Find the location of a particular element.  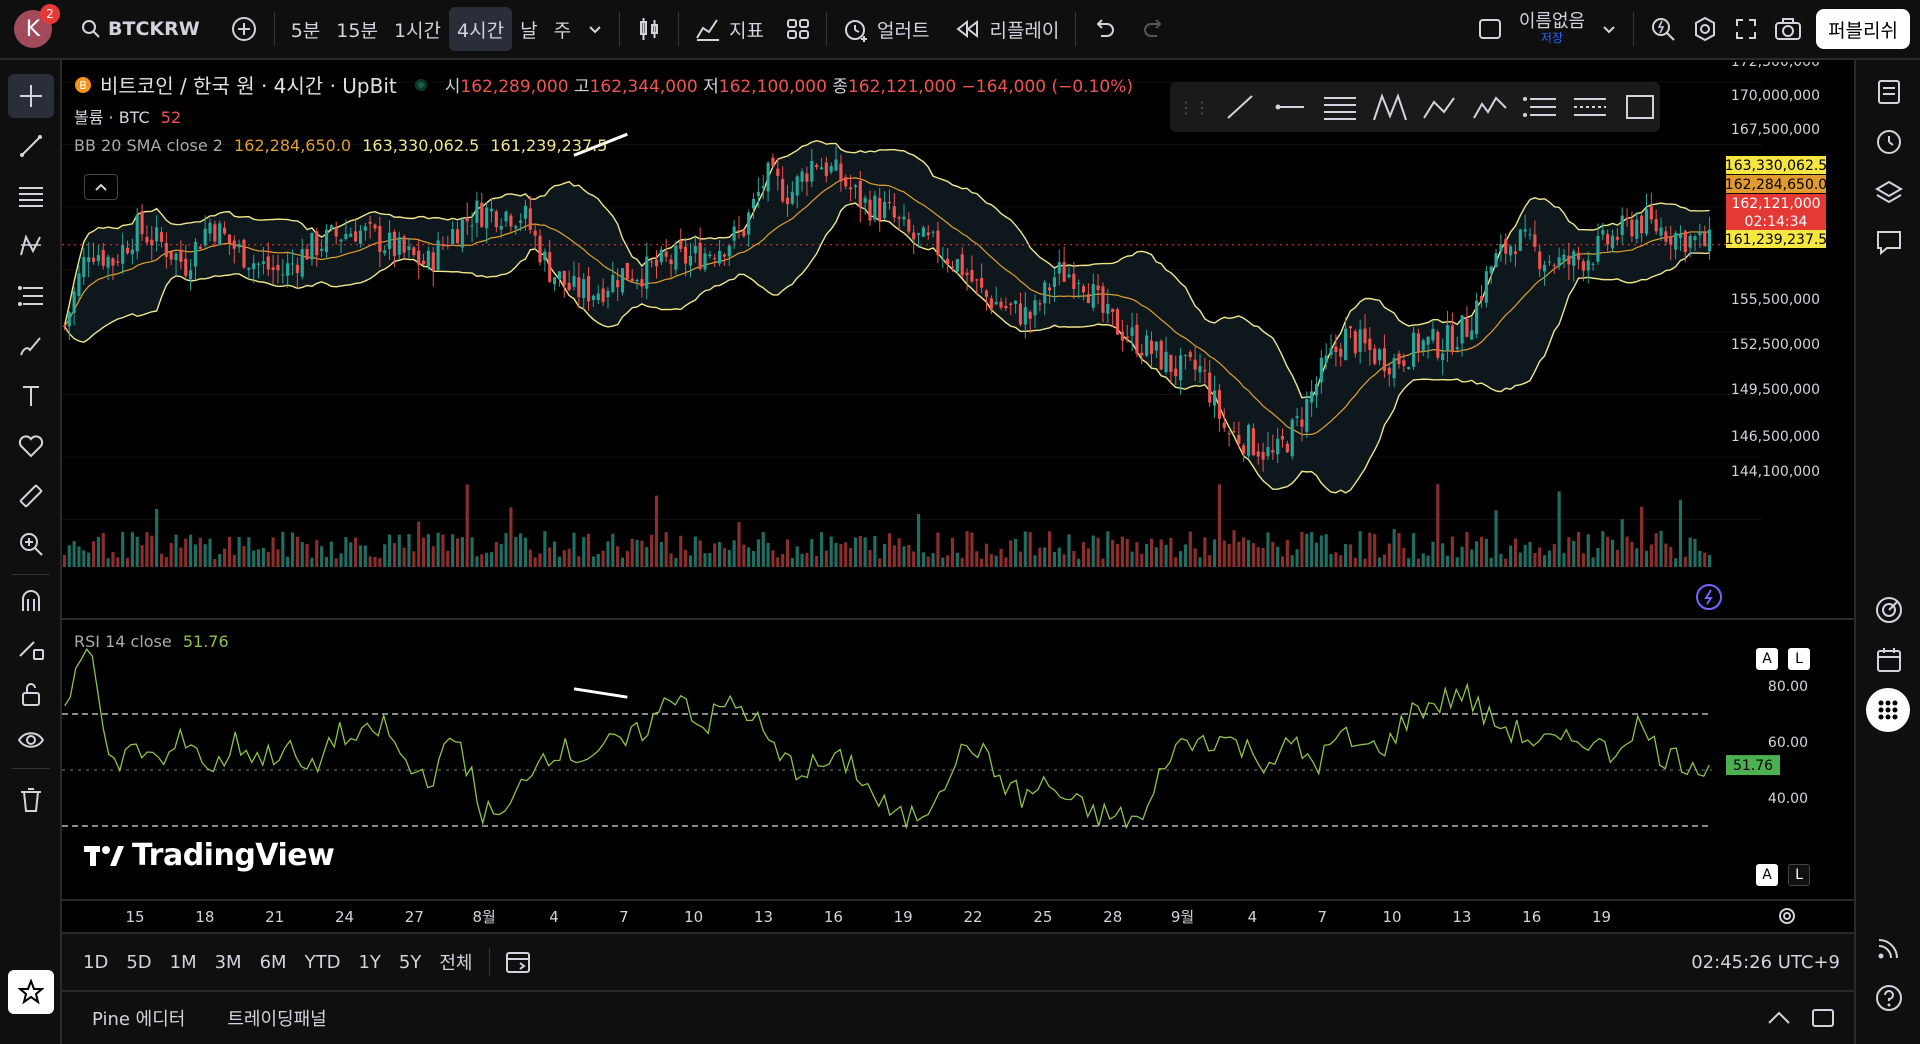

crosshair-tool is located at coordinates (31, 96).